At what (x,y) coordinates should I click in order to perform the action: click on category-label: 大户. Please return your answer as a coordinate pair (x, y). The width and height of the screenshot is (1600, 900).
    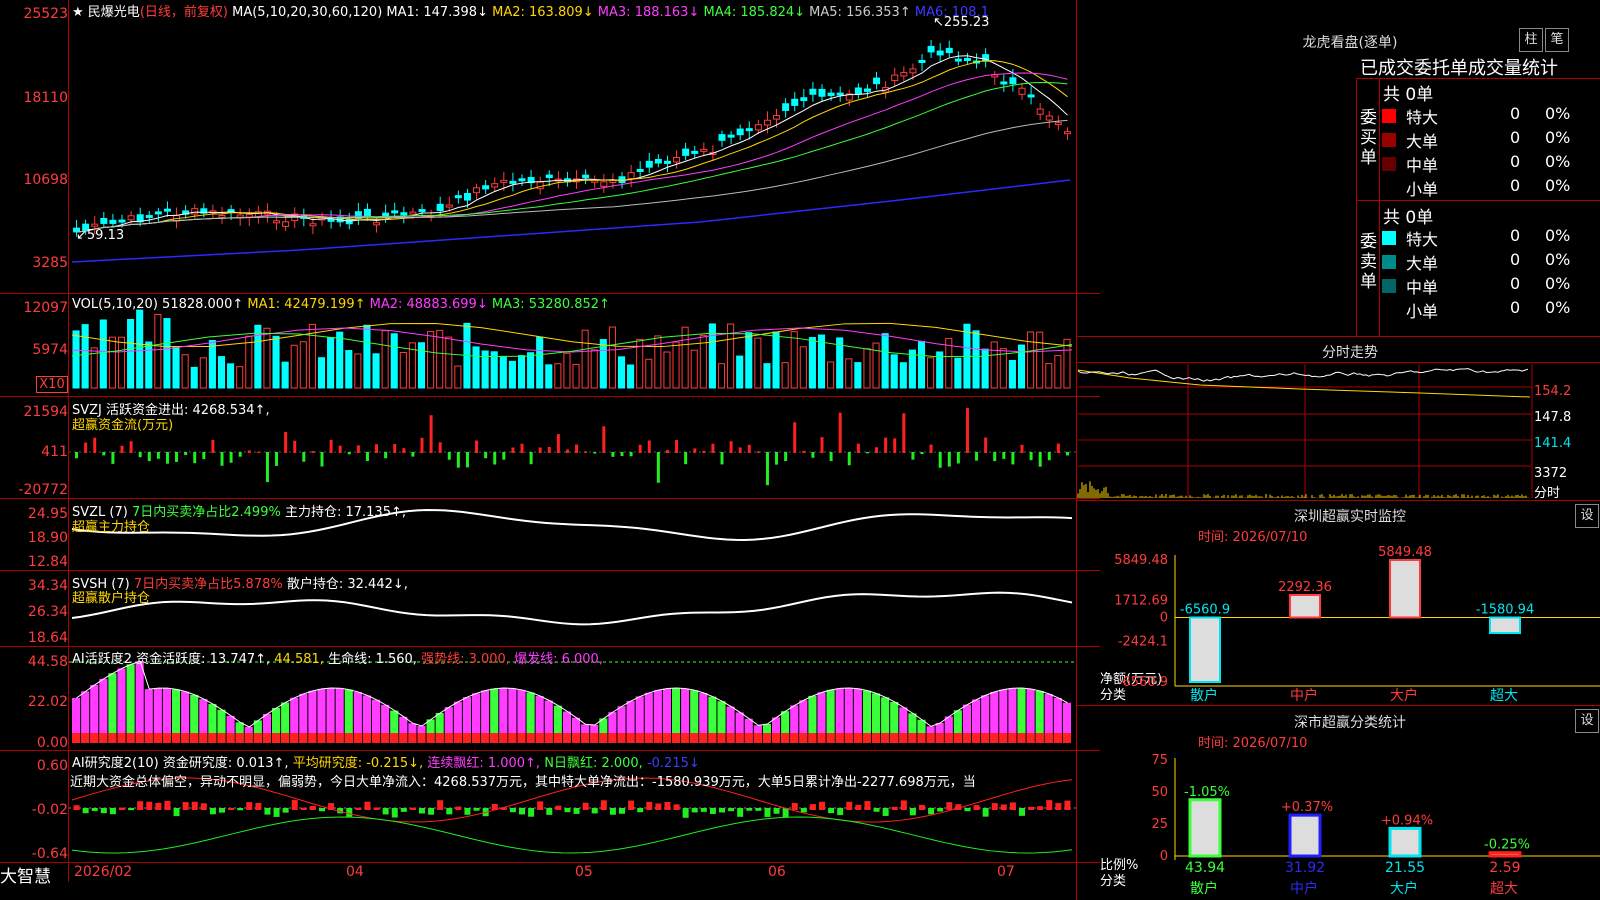
    Looking at the image, I should click on (1404, 888).